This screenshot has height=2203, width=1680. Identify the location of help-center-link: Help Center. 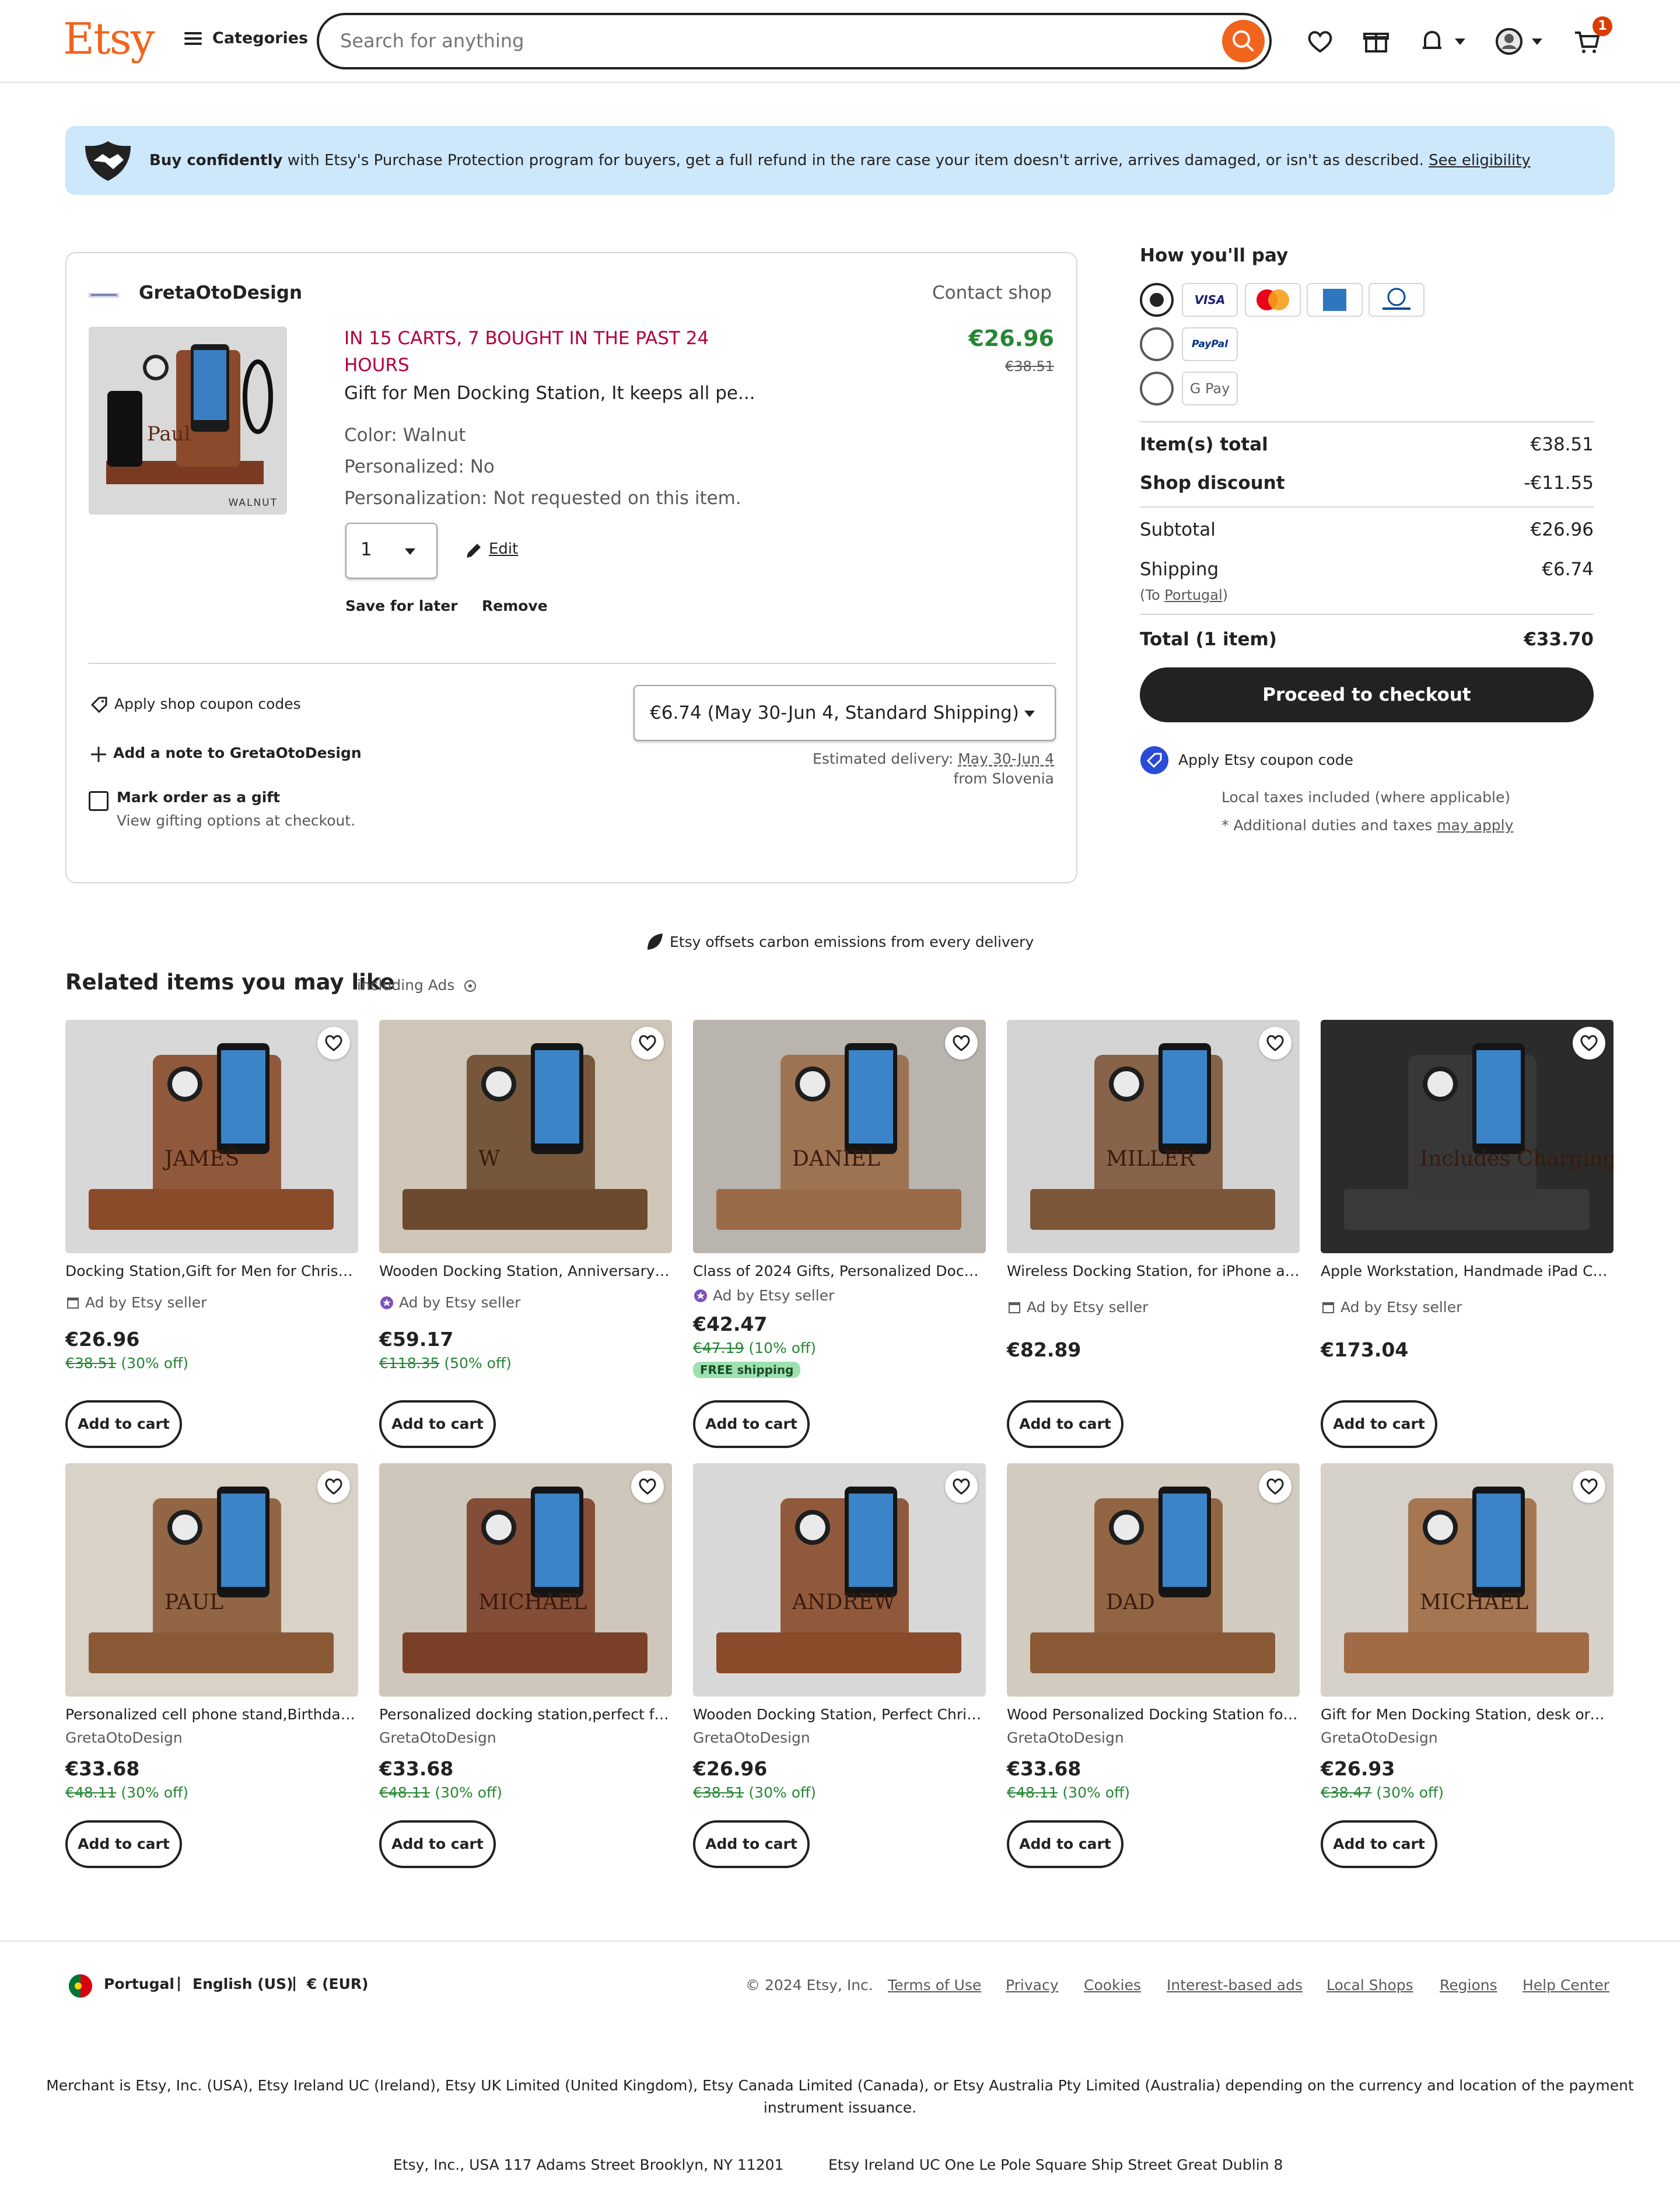
(1566, 1986).